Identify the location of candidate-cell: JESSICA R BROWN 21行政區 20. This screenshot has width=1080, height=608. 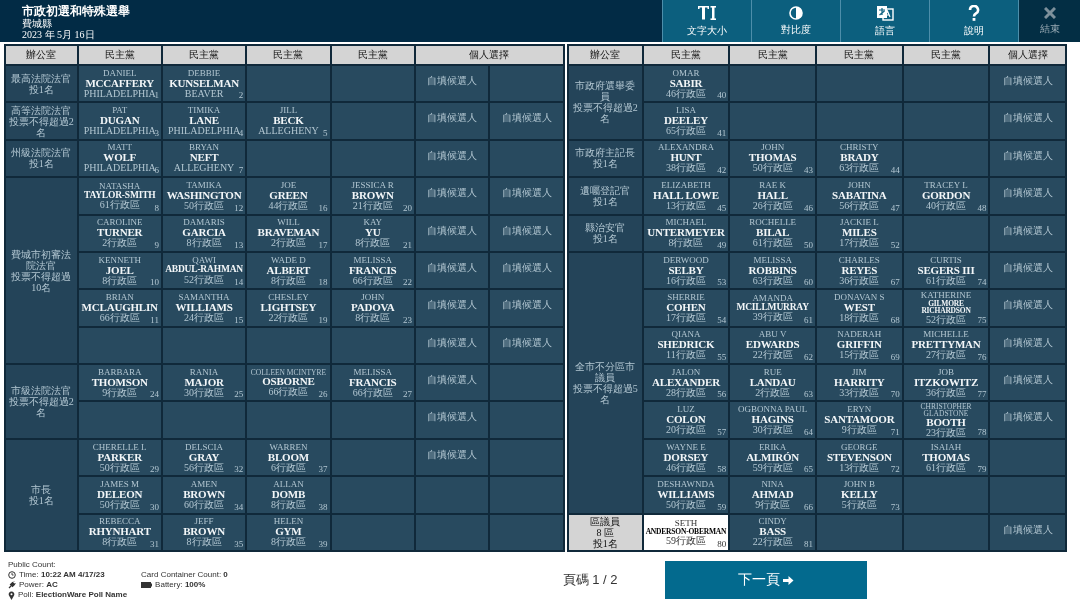
(372, 196).